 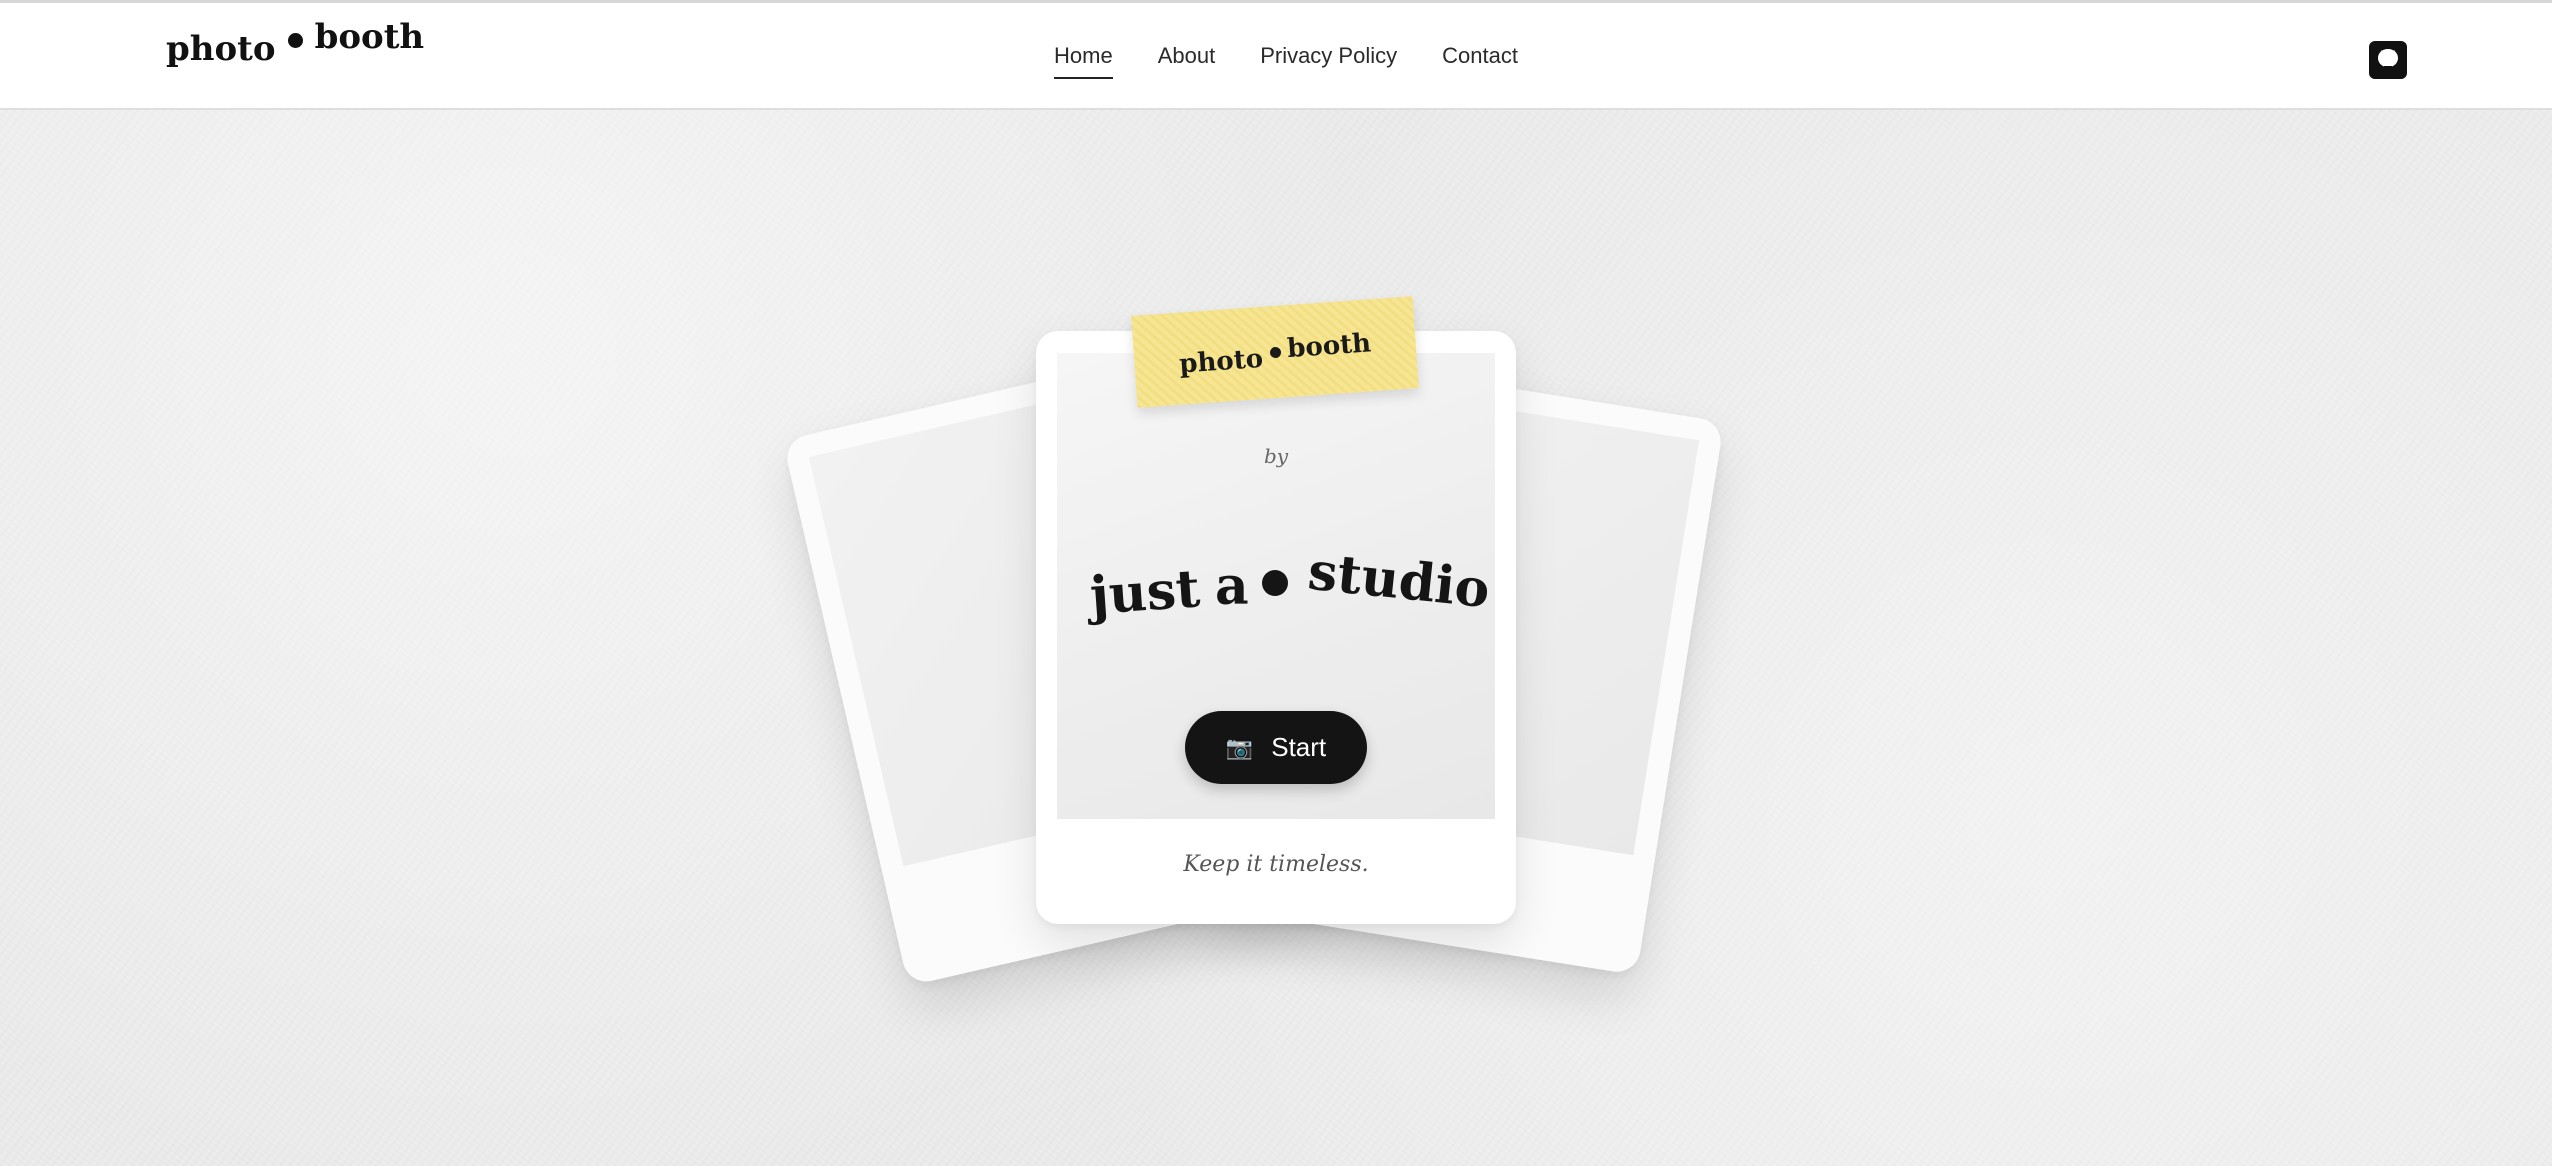 What do you see at coordinates (1275, 583) in the screenshot?
I see `studio-dot` at bounding box center [1275, 583].